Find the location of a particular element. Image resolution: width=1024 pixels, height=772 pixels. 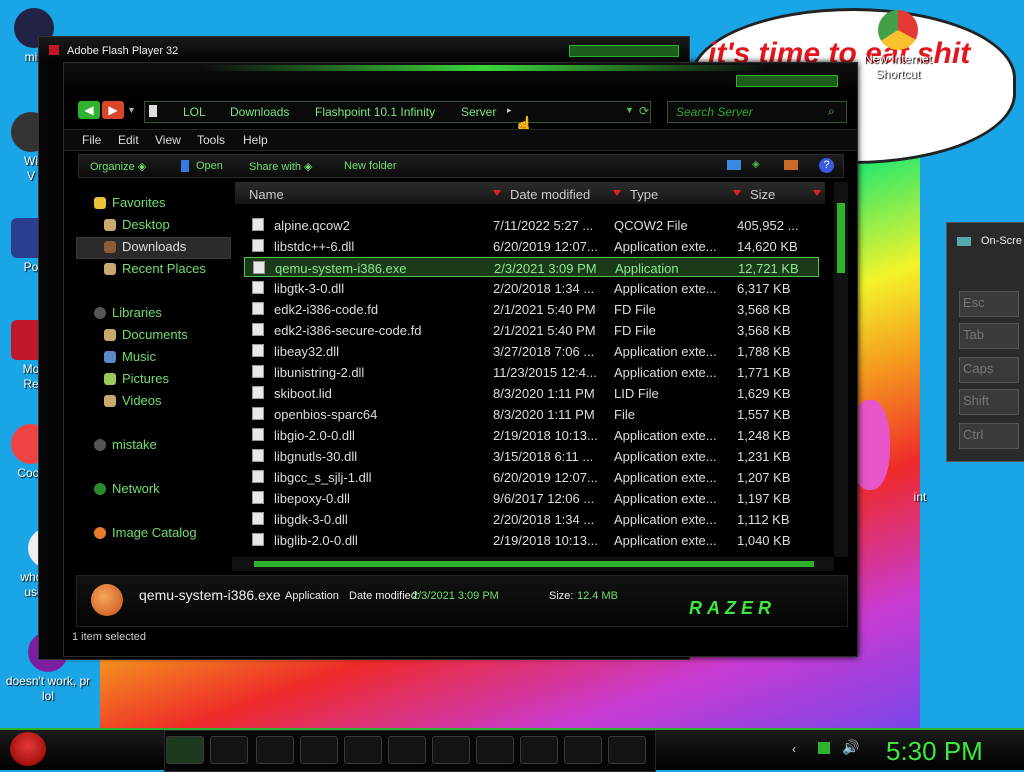

breadcrumb-flashpoint: Flashpoint 10.1 Infinity is located at coordinates (375, 112).